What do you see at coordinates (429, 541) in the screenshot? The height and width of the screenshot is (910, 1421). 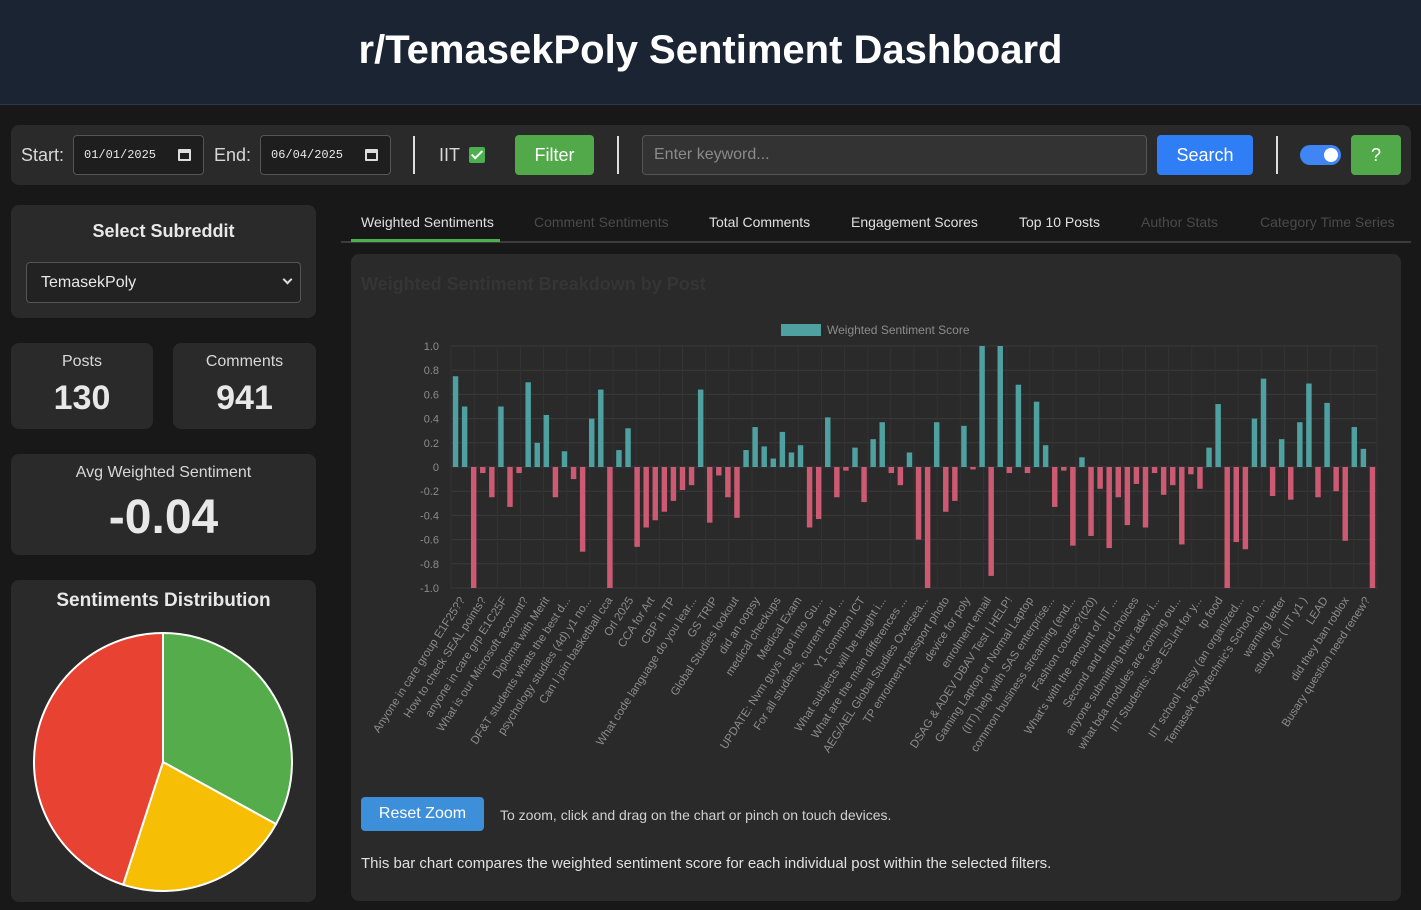 I see `y-tick-label: -0.6` at bounding box center [429, 541].